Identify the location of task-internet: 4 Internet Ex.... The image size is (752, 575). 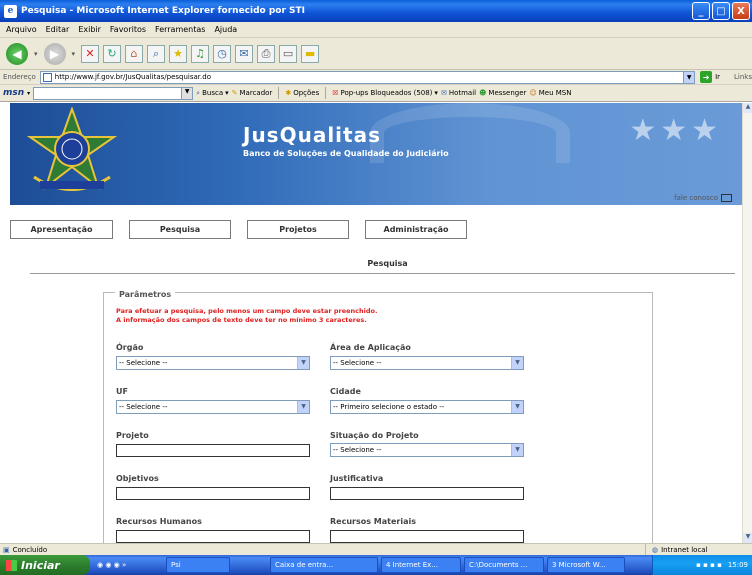
(421, 565).